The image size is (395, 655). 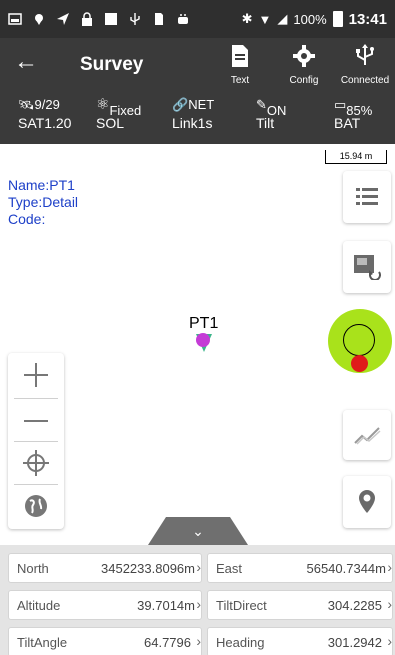 I want to click on bubble-dot, so click(x=359, y=363).